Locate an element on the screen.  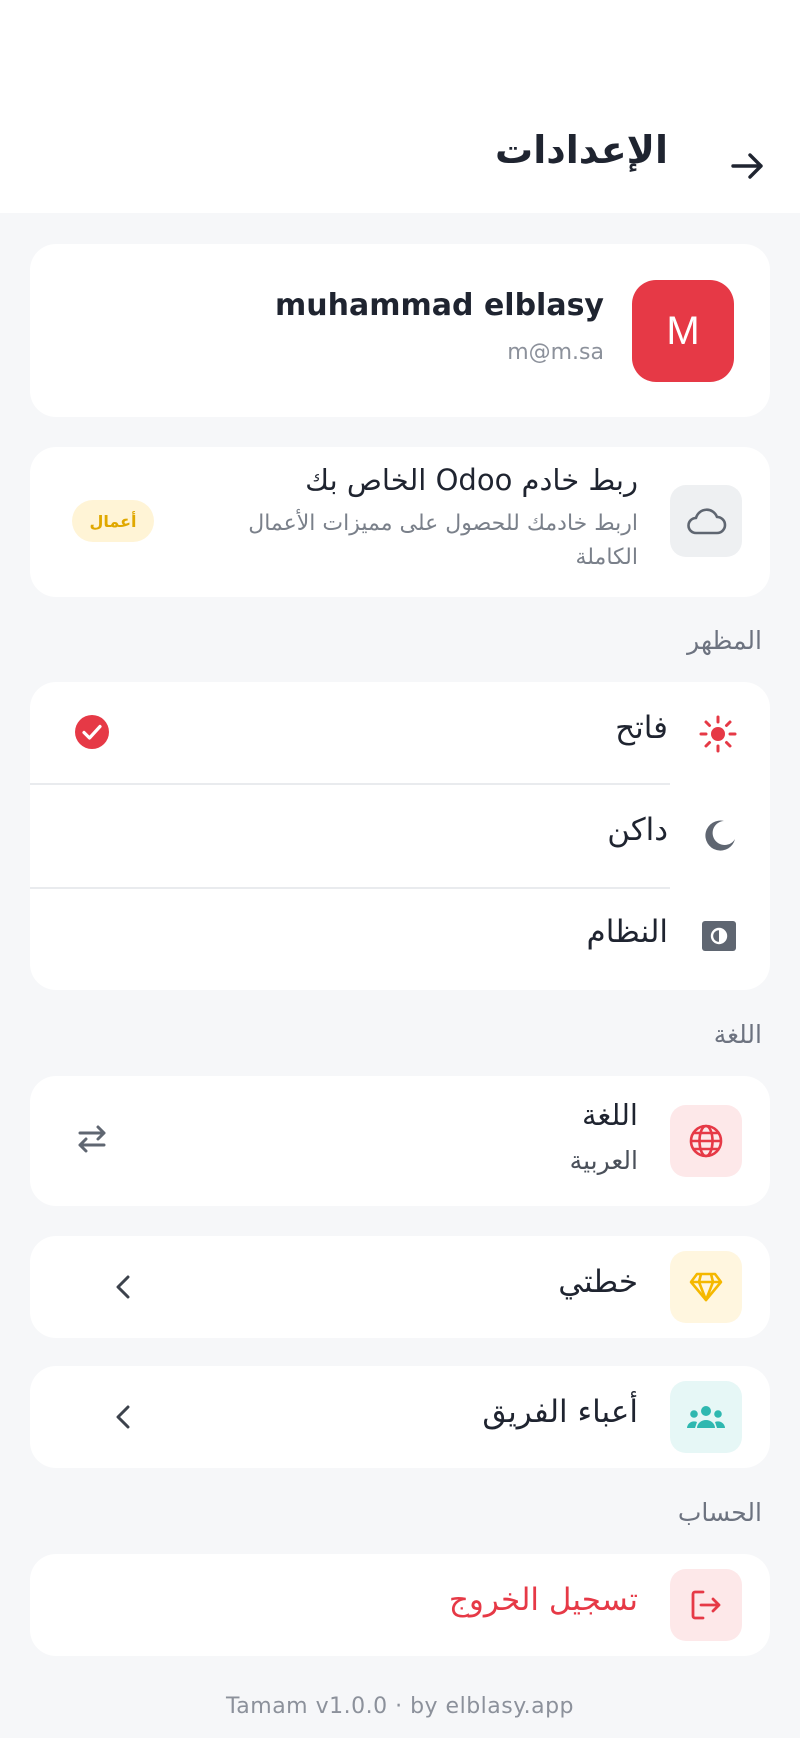
odoo-icon-tile is located at coordinates (706, 521).